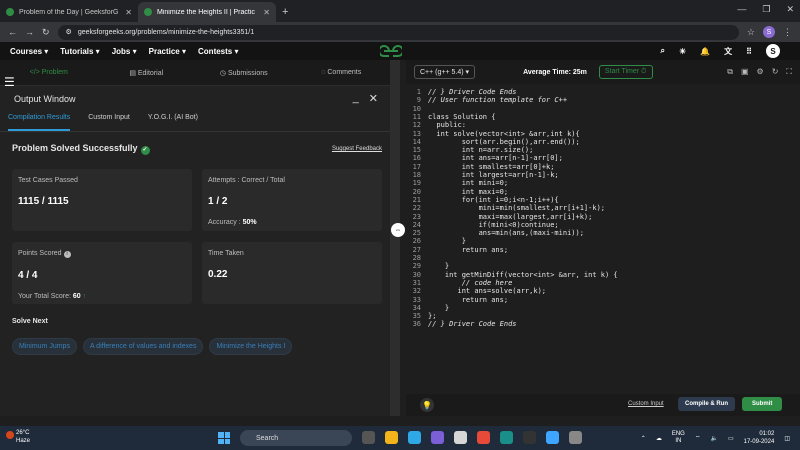 This screenshot has height=450, width=800. I want to click on code-line: 26 }, so click(603, 241).